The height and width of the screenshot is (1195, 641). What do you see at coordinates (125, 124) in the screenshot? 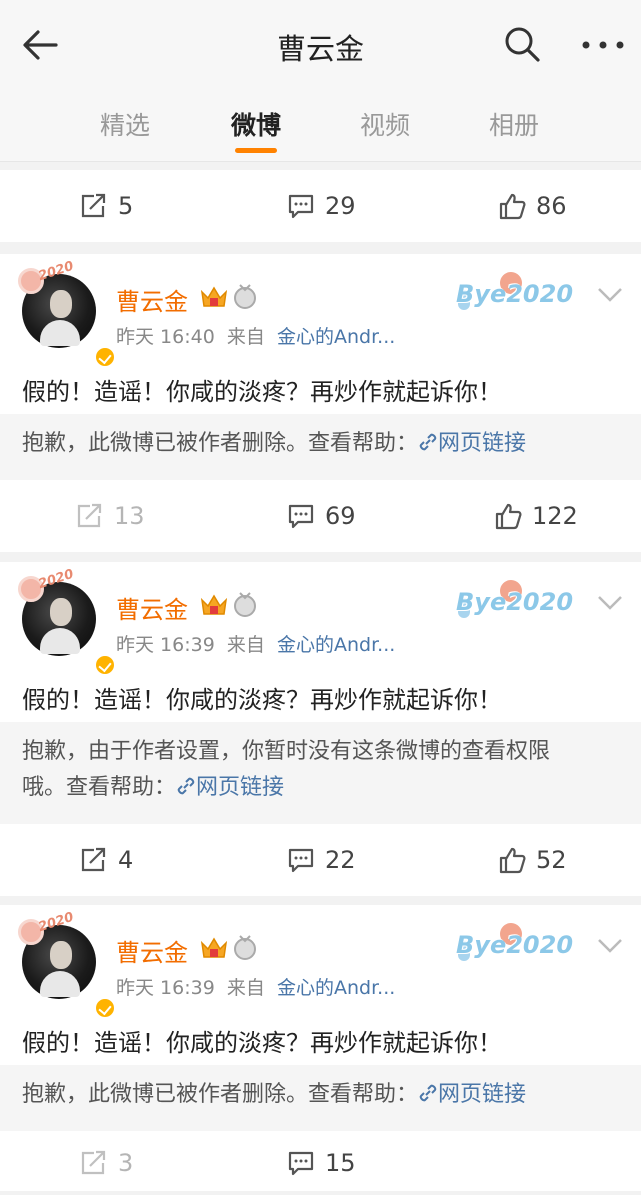
I see `tab-featured: 精选` at bounding box center [125, 124].